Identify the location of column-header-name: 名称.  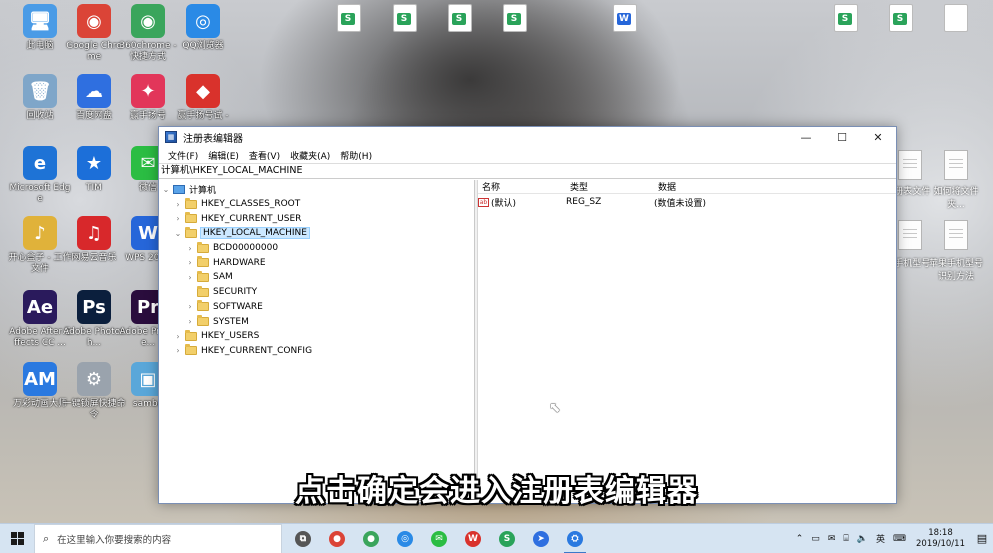
(522, 186).